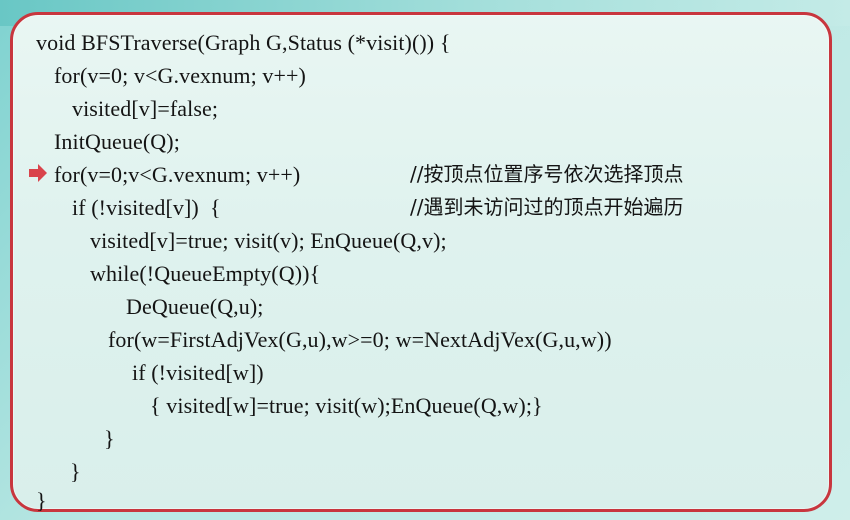 The width and height of the screenshot is (850, 520). What do you see at coordinates (180, 75) in the screenshot?
I see `code-line-2: for(v=0; v<G.vexnum; v++)` at bounding box center [180, 75].